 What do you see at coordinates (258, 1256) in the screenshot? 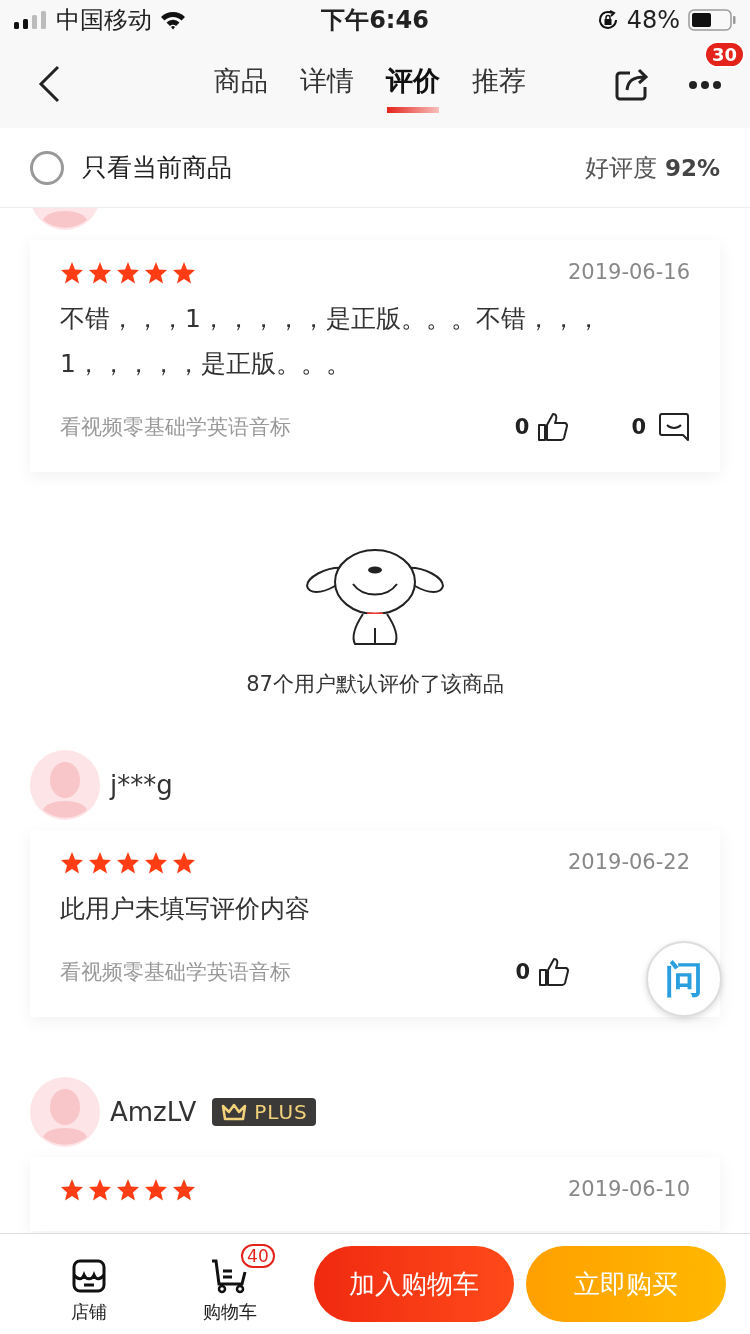
I see `cart-count-badge: 40` at bounding box center [258, 1256].